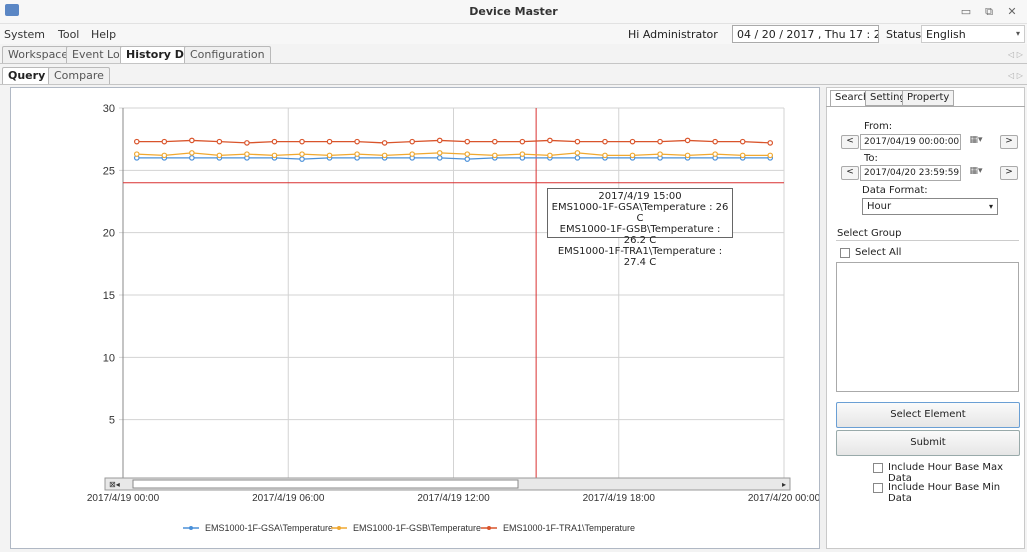  Describe the element at coordinates (79, 75) in the screenshot. I see `tab-compare: Compare` at that location.